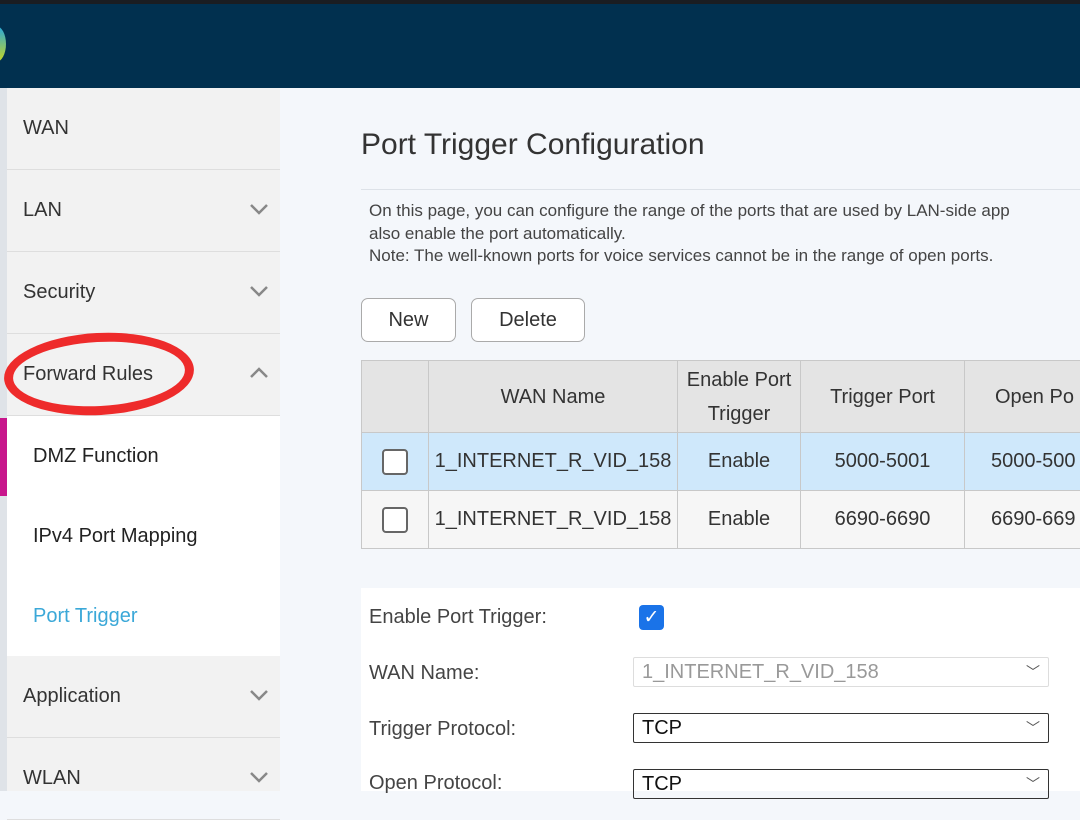 Image resolution: width=1080 pixels, height=820 pixels. I want to click on header-trigger-port: Trigger Port, so click(883, 397).